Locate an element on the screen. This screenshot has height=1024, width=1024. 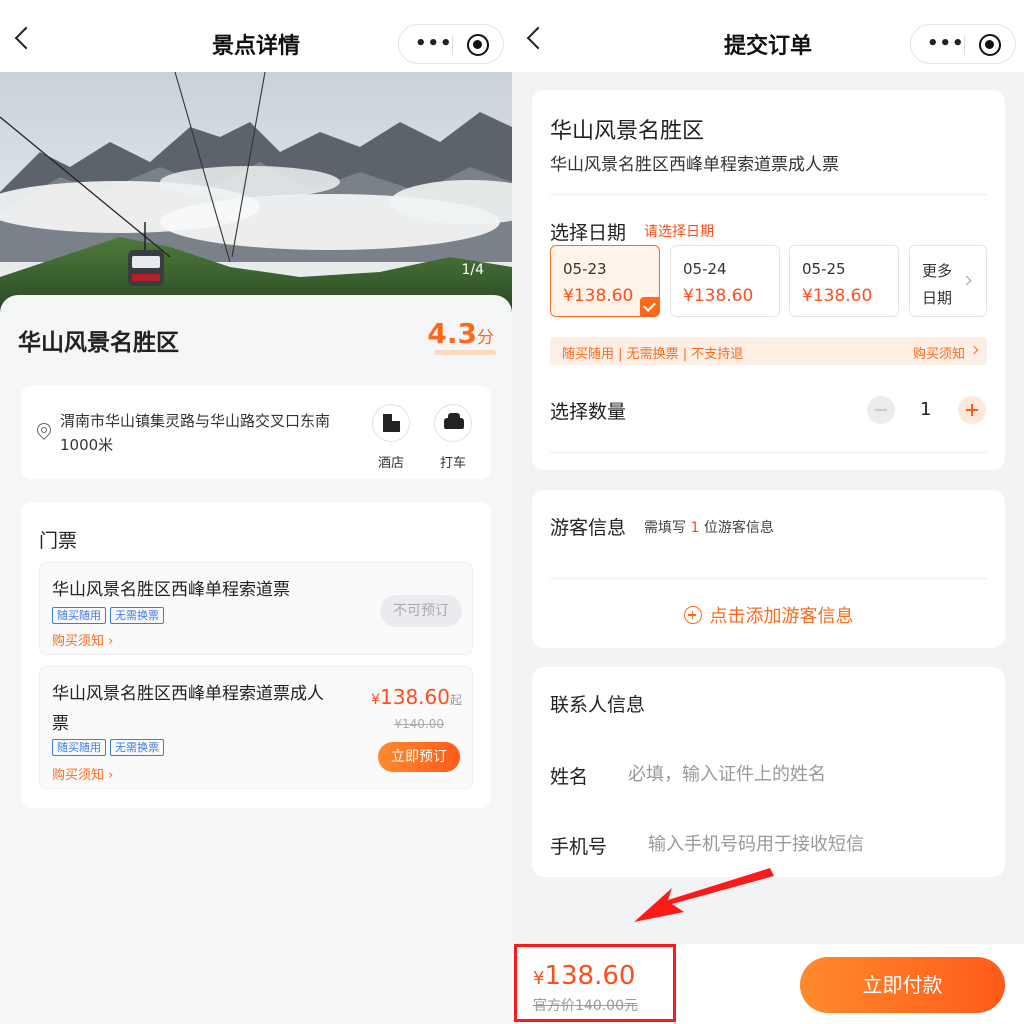
add-guest-button: 点击添加游客信息 is located at coordinates (768, 615).